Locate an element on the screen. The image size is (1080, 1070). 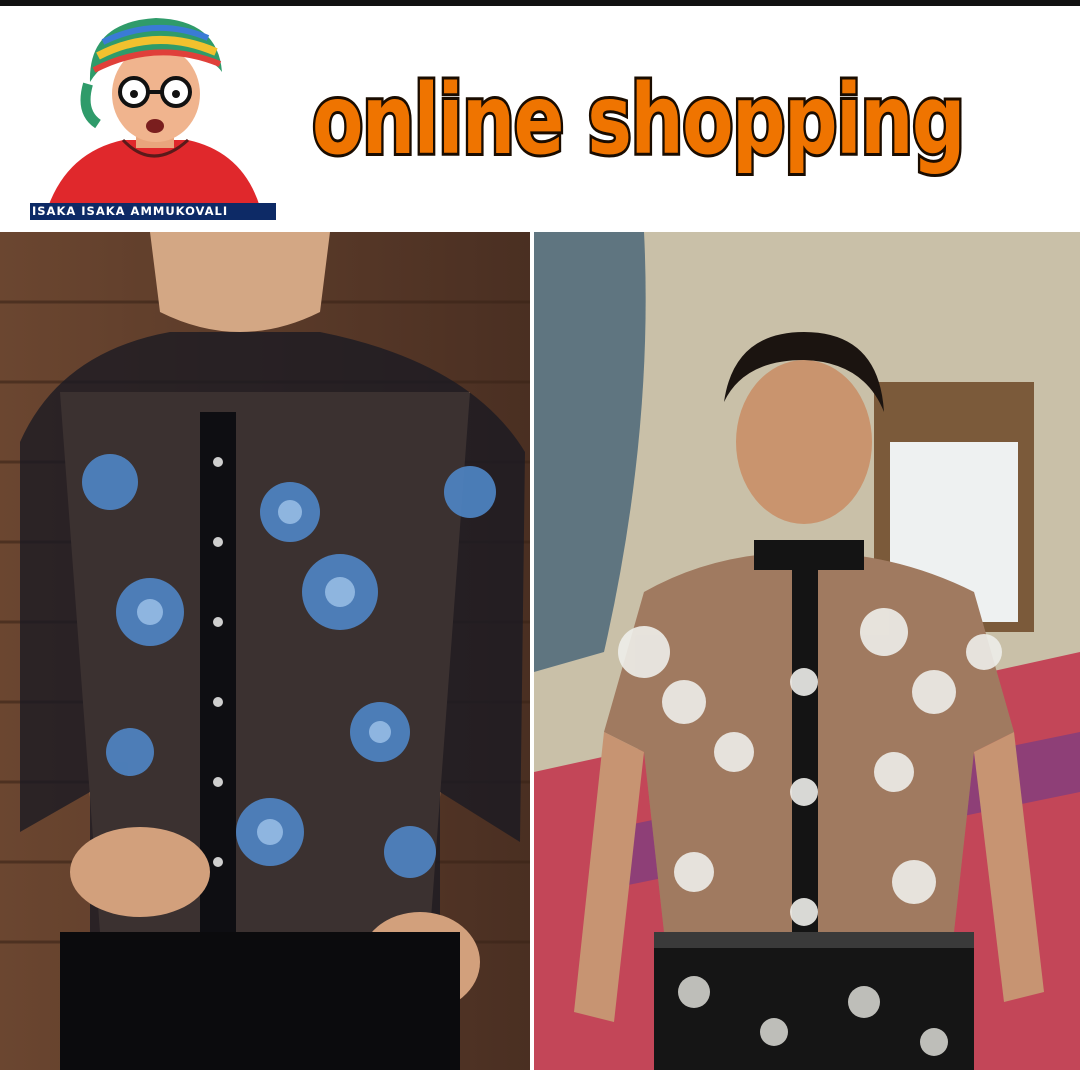
headline-text: online shopping is located at coordinates (639, 120).